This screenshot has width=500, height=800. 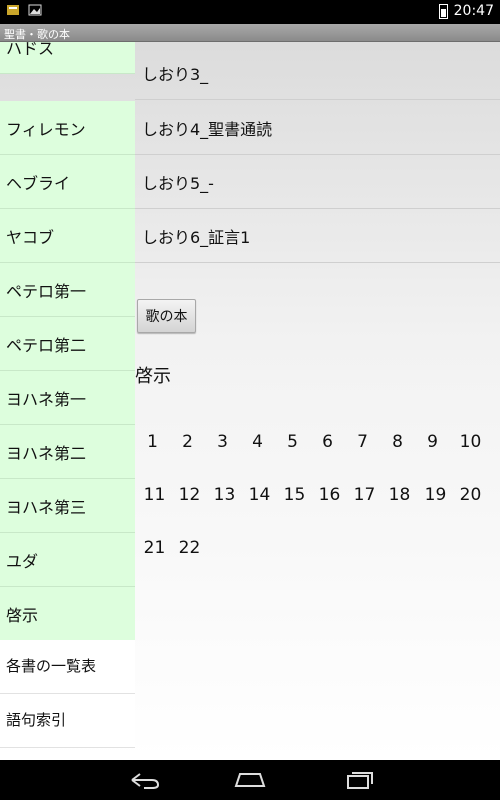 What do you see at coordinates (175, 74) in the screenshot?
I see `bookmark-label: しおり3_` at bounding box center [175, 74].